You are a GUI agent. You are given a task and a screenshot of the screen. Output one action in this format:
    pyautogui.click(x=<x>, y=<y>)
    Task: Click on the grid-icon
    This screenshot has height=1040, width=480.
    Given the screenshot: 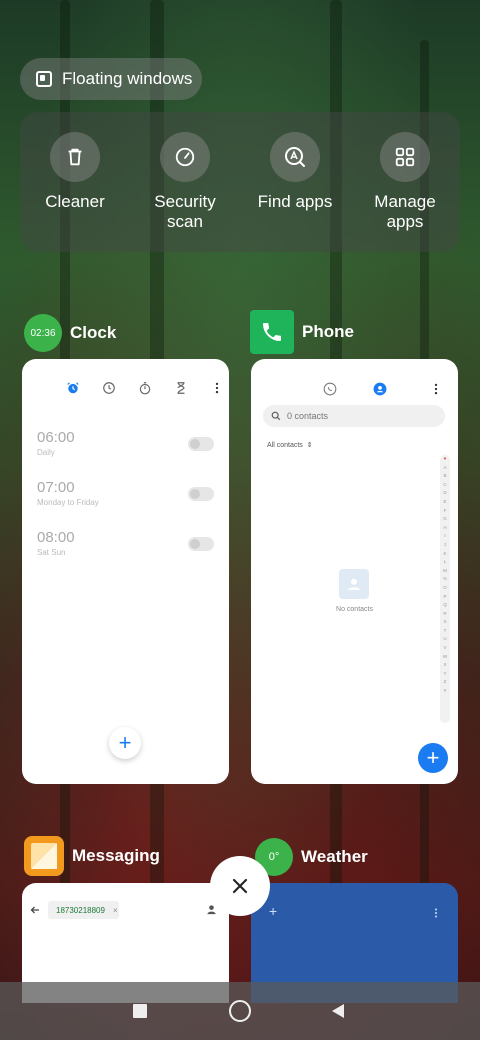 What is the action you would take?
    pyautogui.click(x=405, y=157)
    